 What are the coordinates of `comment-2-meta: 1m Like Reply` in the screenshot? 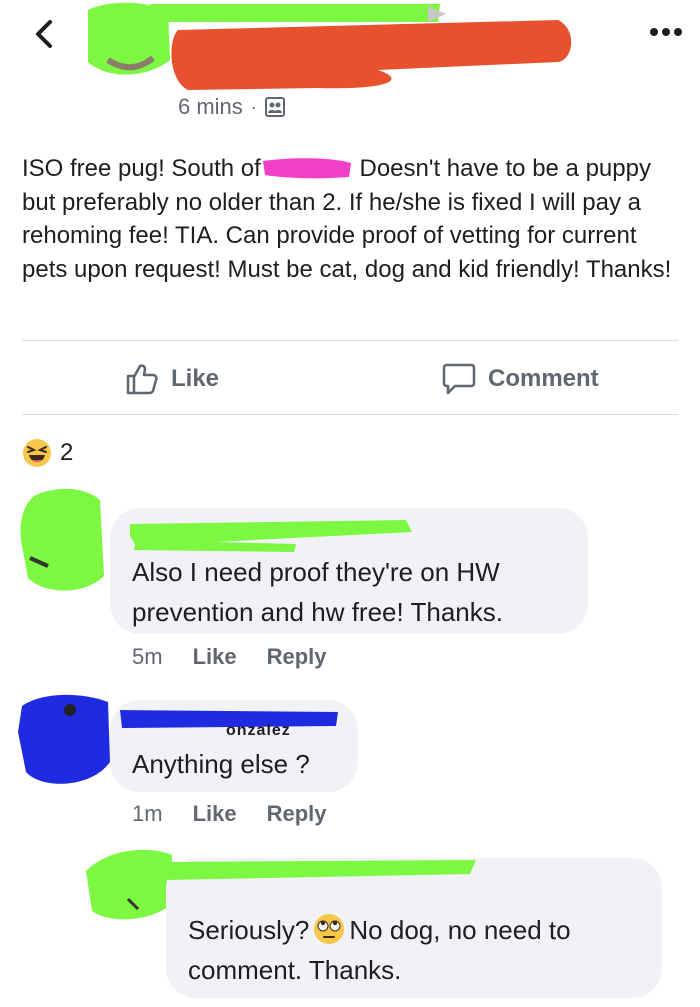 It's located at (229, 814).